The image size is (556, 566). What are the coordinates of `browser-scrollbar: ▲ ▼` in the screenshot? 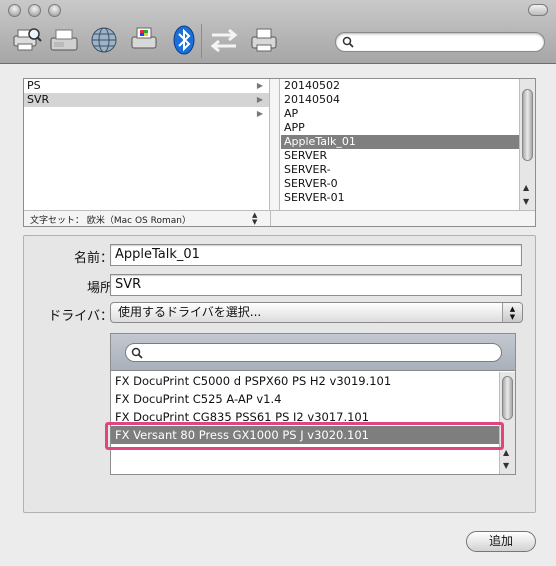 It's located at (527, 144).